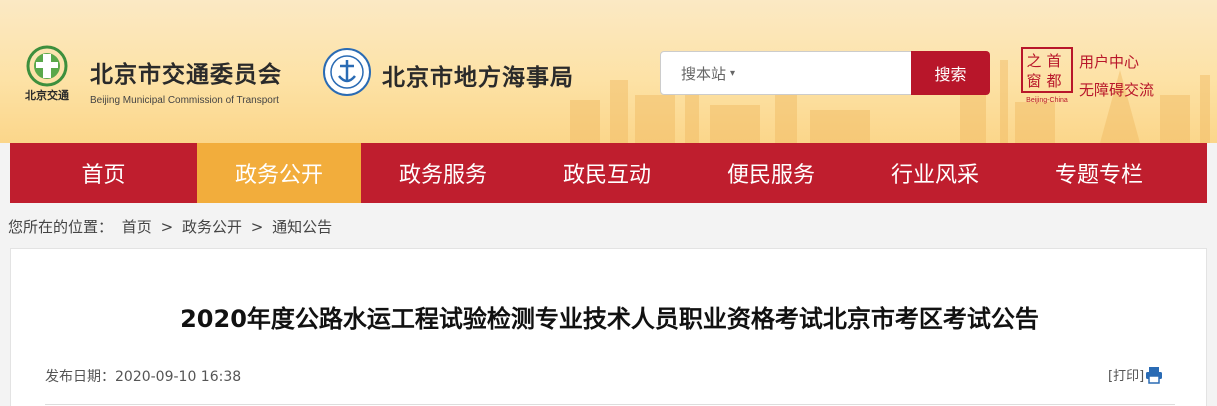 The width and height of the screenshot is (1217, 406). Describe the element at coordinates (609, 319) in the screenshot. I see `article-title: 2020年度公路水运工程试验检测专业技术人员职业资格考试北京市考区考试公告` at that location.